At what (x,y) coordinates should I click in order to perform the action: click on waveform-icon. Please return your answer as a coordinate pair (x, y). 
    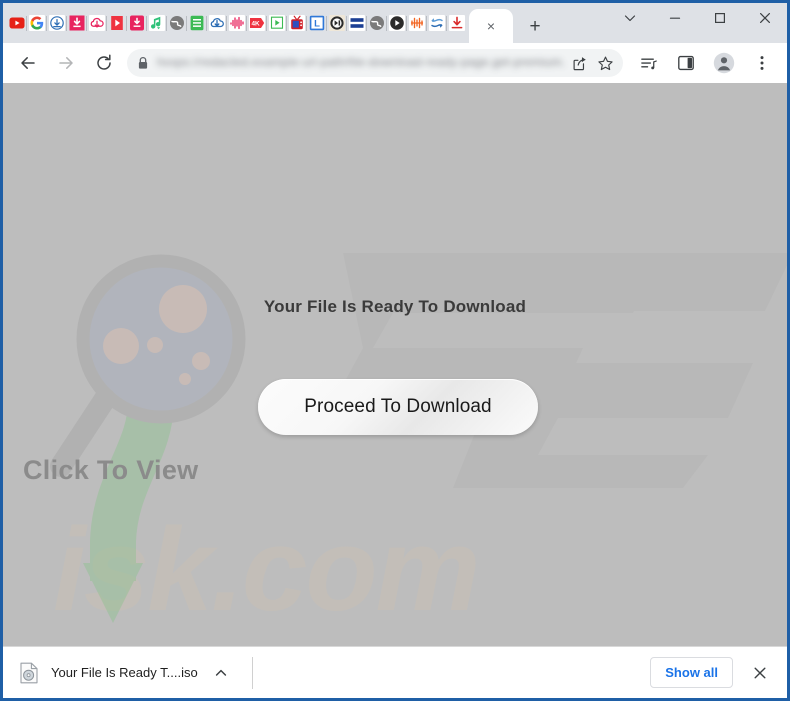
    Looking at the image, I should click on (237, 23).